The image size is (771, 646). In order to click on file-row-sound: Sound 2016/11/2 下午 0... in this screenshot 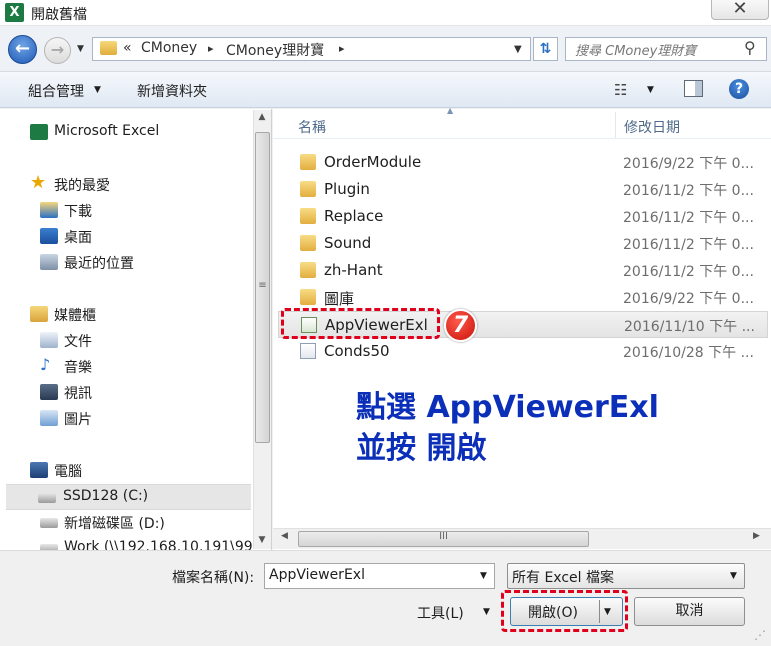, I will do `click(523, 243)`.